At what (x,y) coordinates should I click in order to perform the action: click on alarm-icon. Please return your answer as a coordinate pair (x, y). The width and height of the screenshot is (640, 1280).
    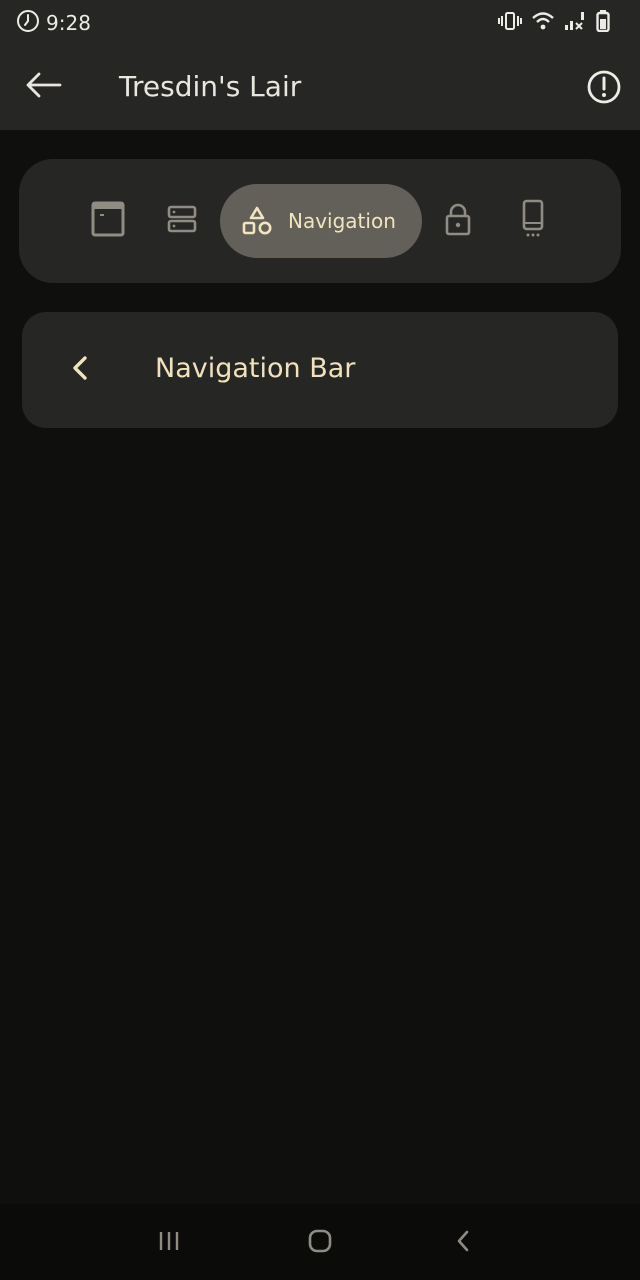
    Looking at the image, I should click on (28, 23).